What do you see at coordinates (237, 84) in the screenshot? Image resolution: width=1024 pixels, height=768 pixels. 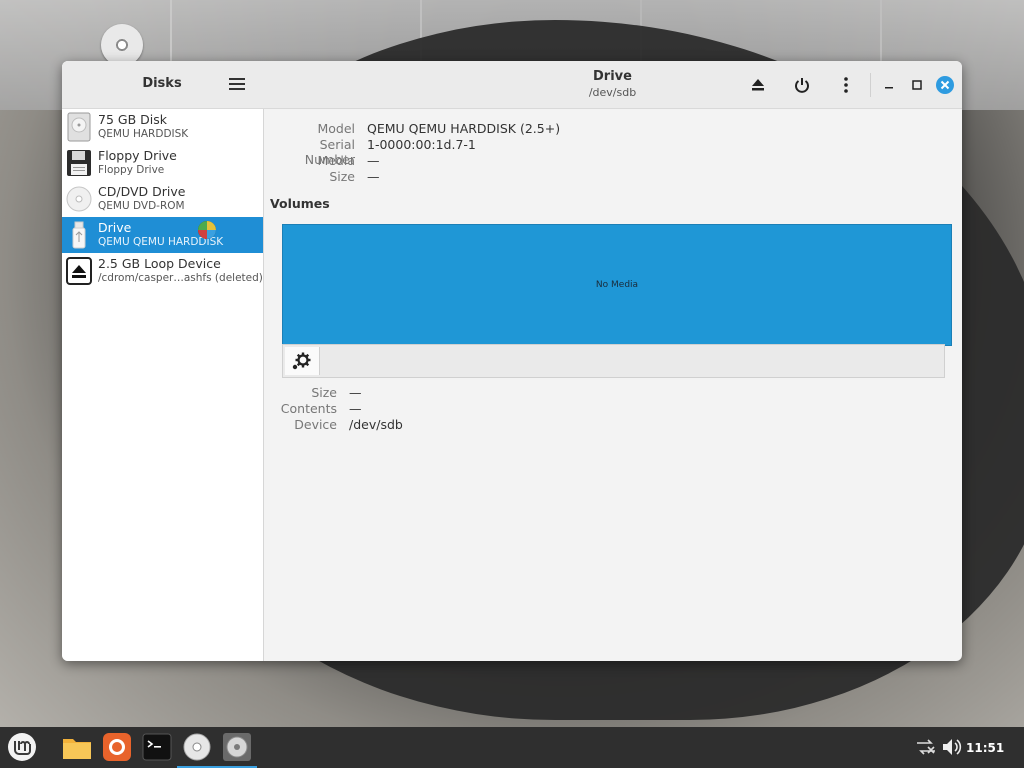 I see `hamburger-menu-icon` at bounding box center [237, 84].